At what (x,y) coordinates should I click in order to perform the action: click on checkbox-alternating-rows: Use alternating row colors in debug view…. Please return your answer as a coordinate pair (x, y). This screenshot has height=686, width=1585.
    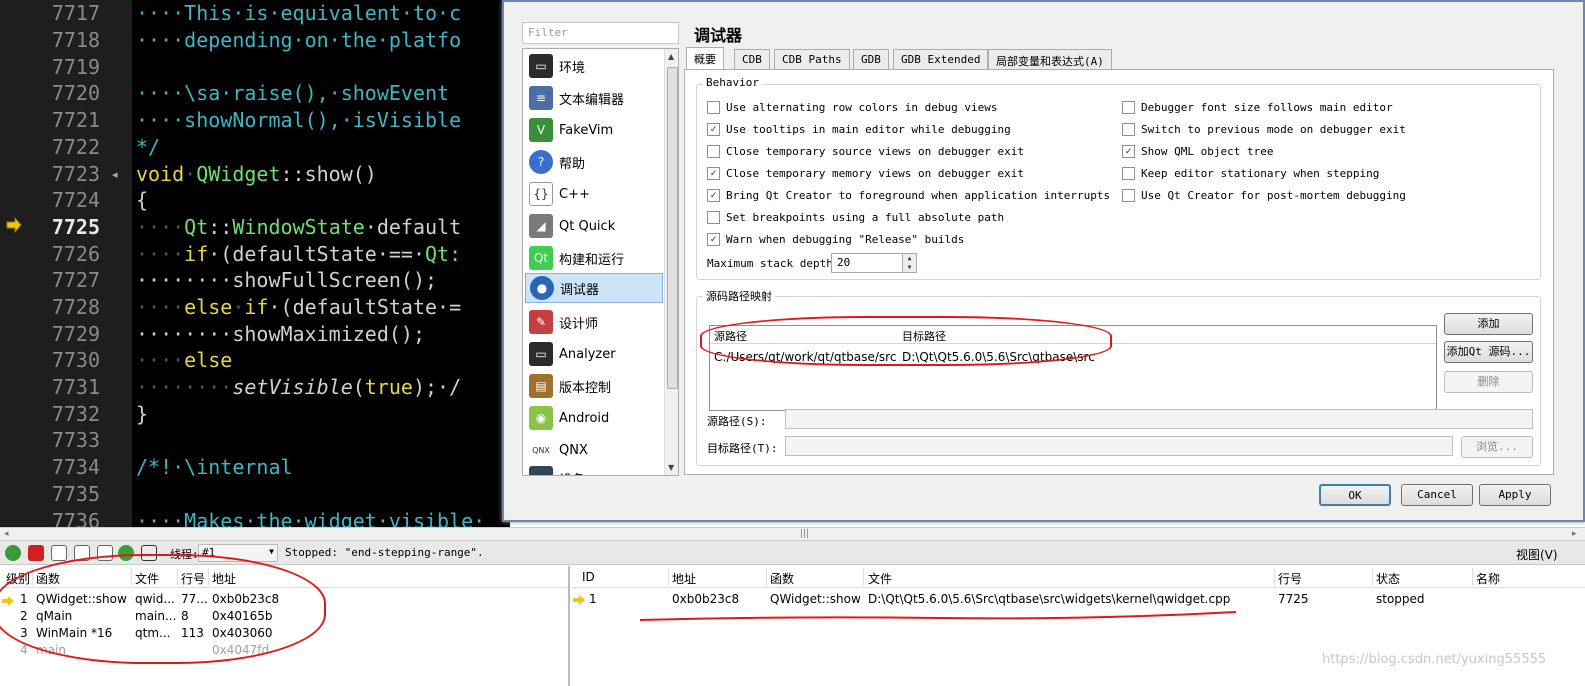
    Looking at the image, I should click on (852, 107).